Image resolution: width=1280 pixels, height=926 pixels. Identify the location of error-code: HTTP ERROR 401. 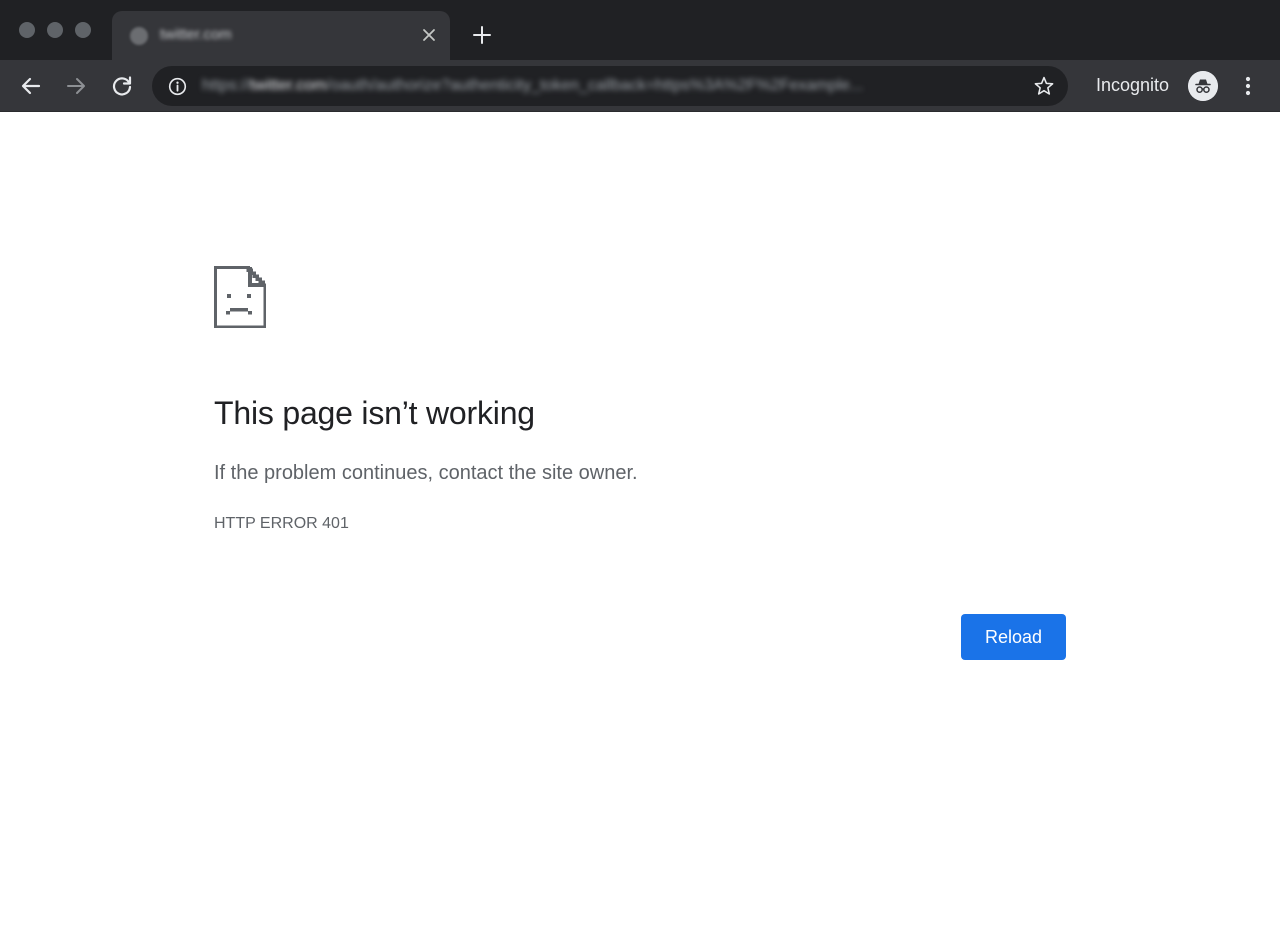
(281, 523).